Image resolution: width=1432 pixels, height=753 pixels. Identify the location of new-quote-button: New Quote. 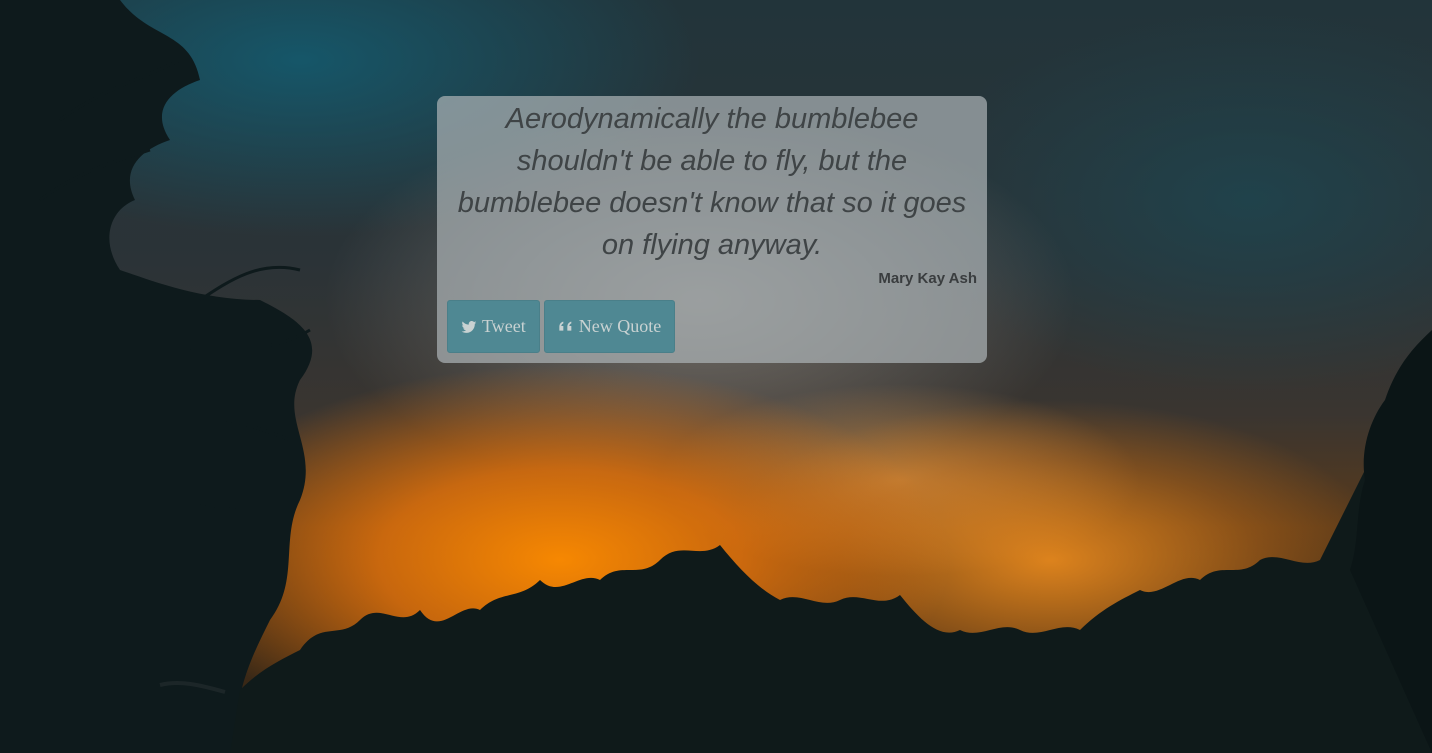
(609, 326).